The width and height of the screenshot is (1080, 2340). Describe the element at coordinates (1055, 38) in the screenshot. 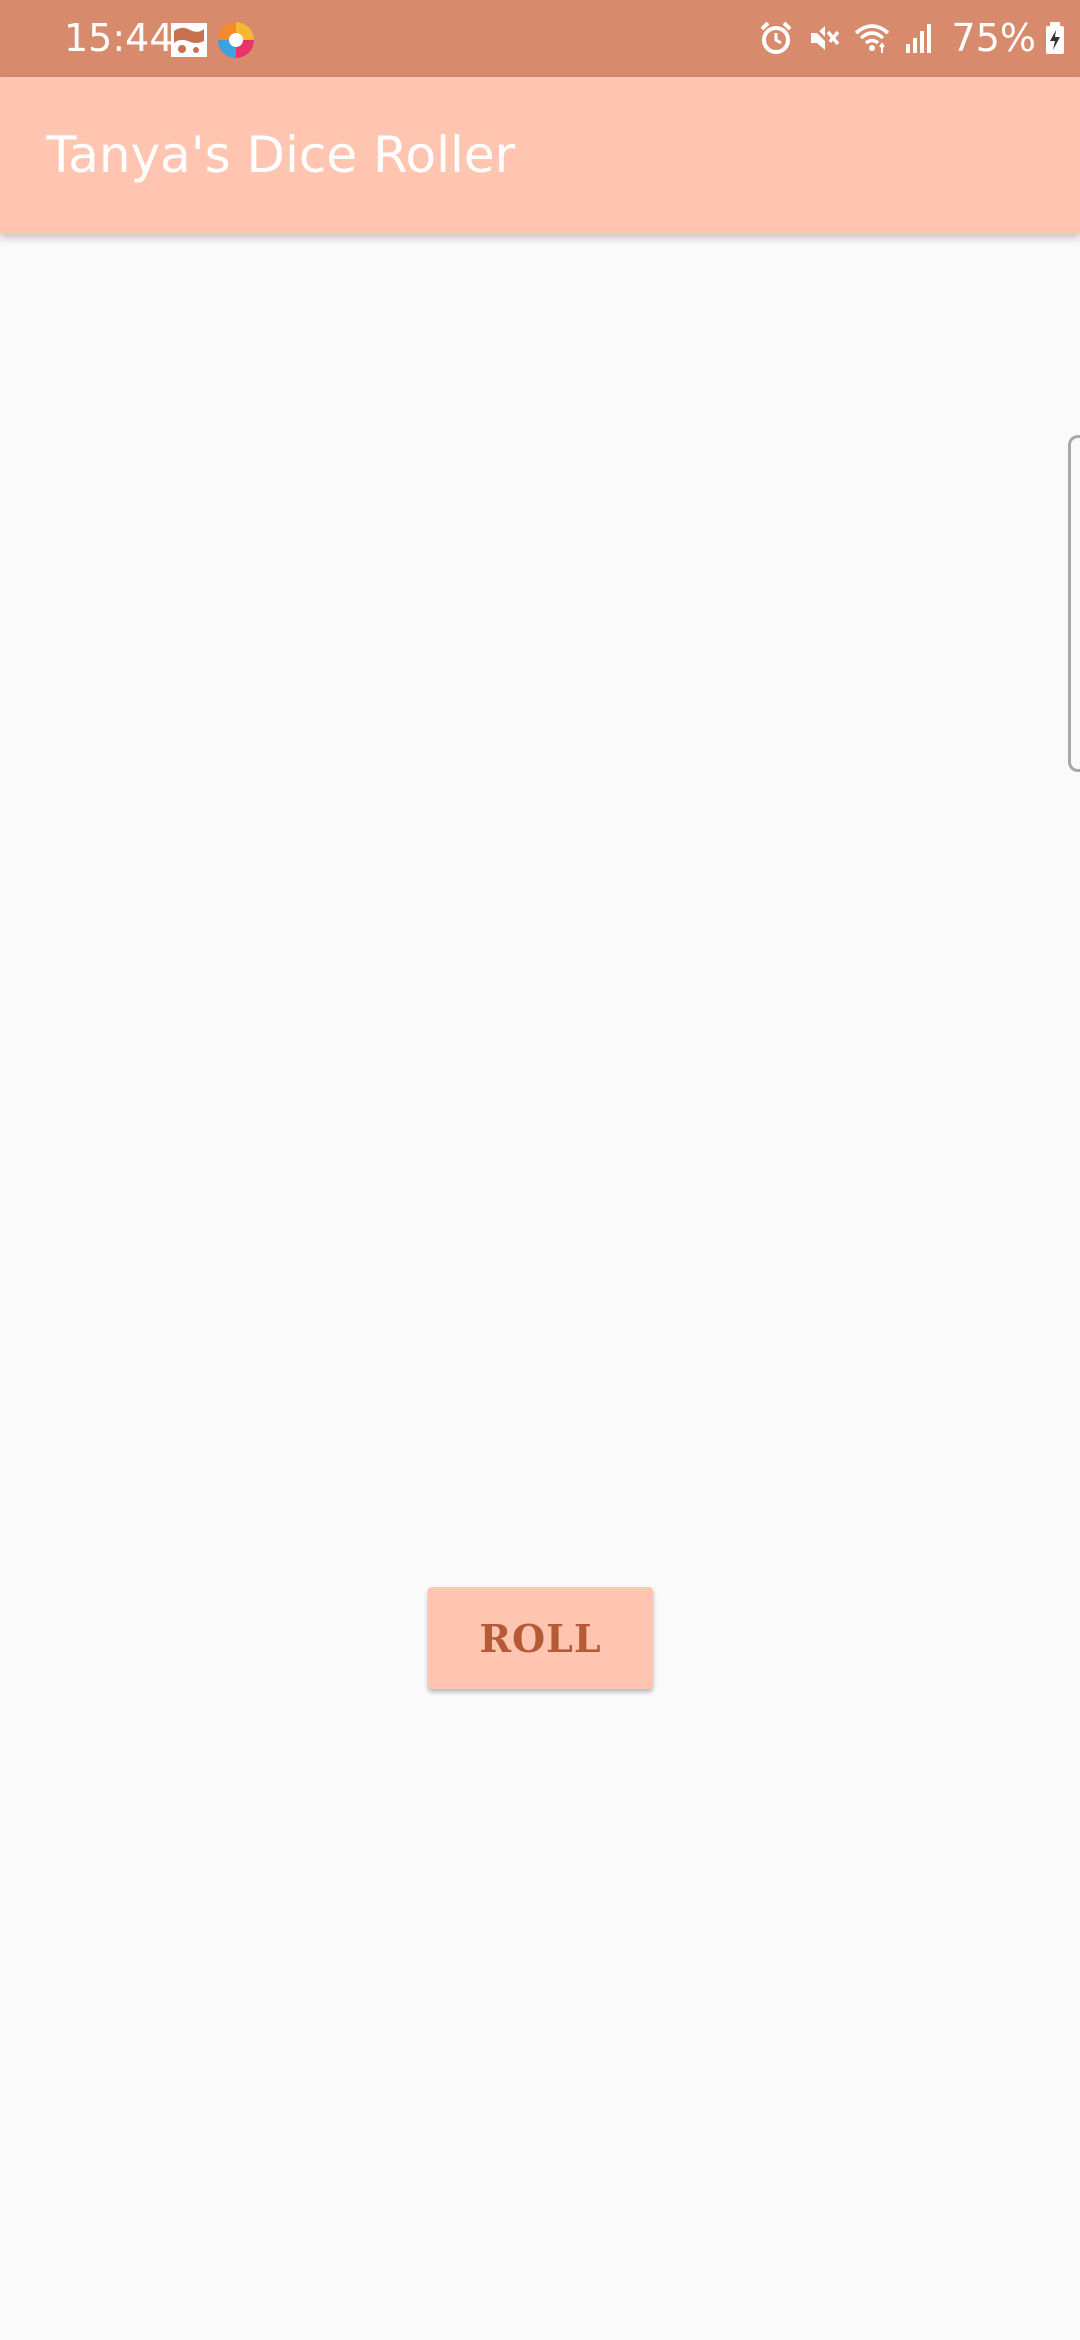

I see `battery-charging-icon` at that location.